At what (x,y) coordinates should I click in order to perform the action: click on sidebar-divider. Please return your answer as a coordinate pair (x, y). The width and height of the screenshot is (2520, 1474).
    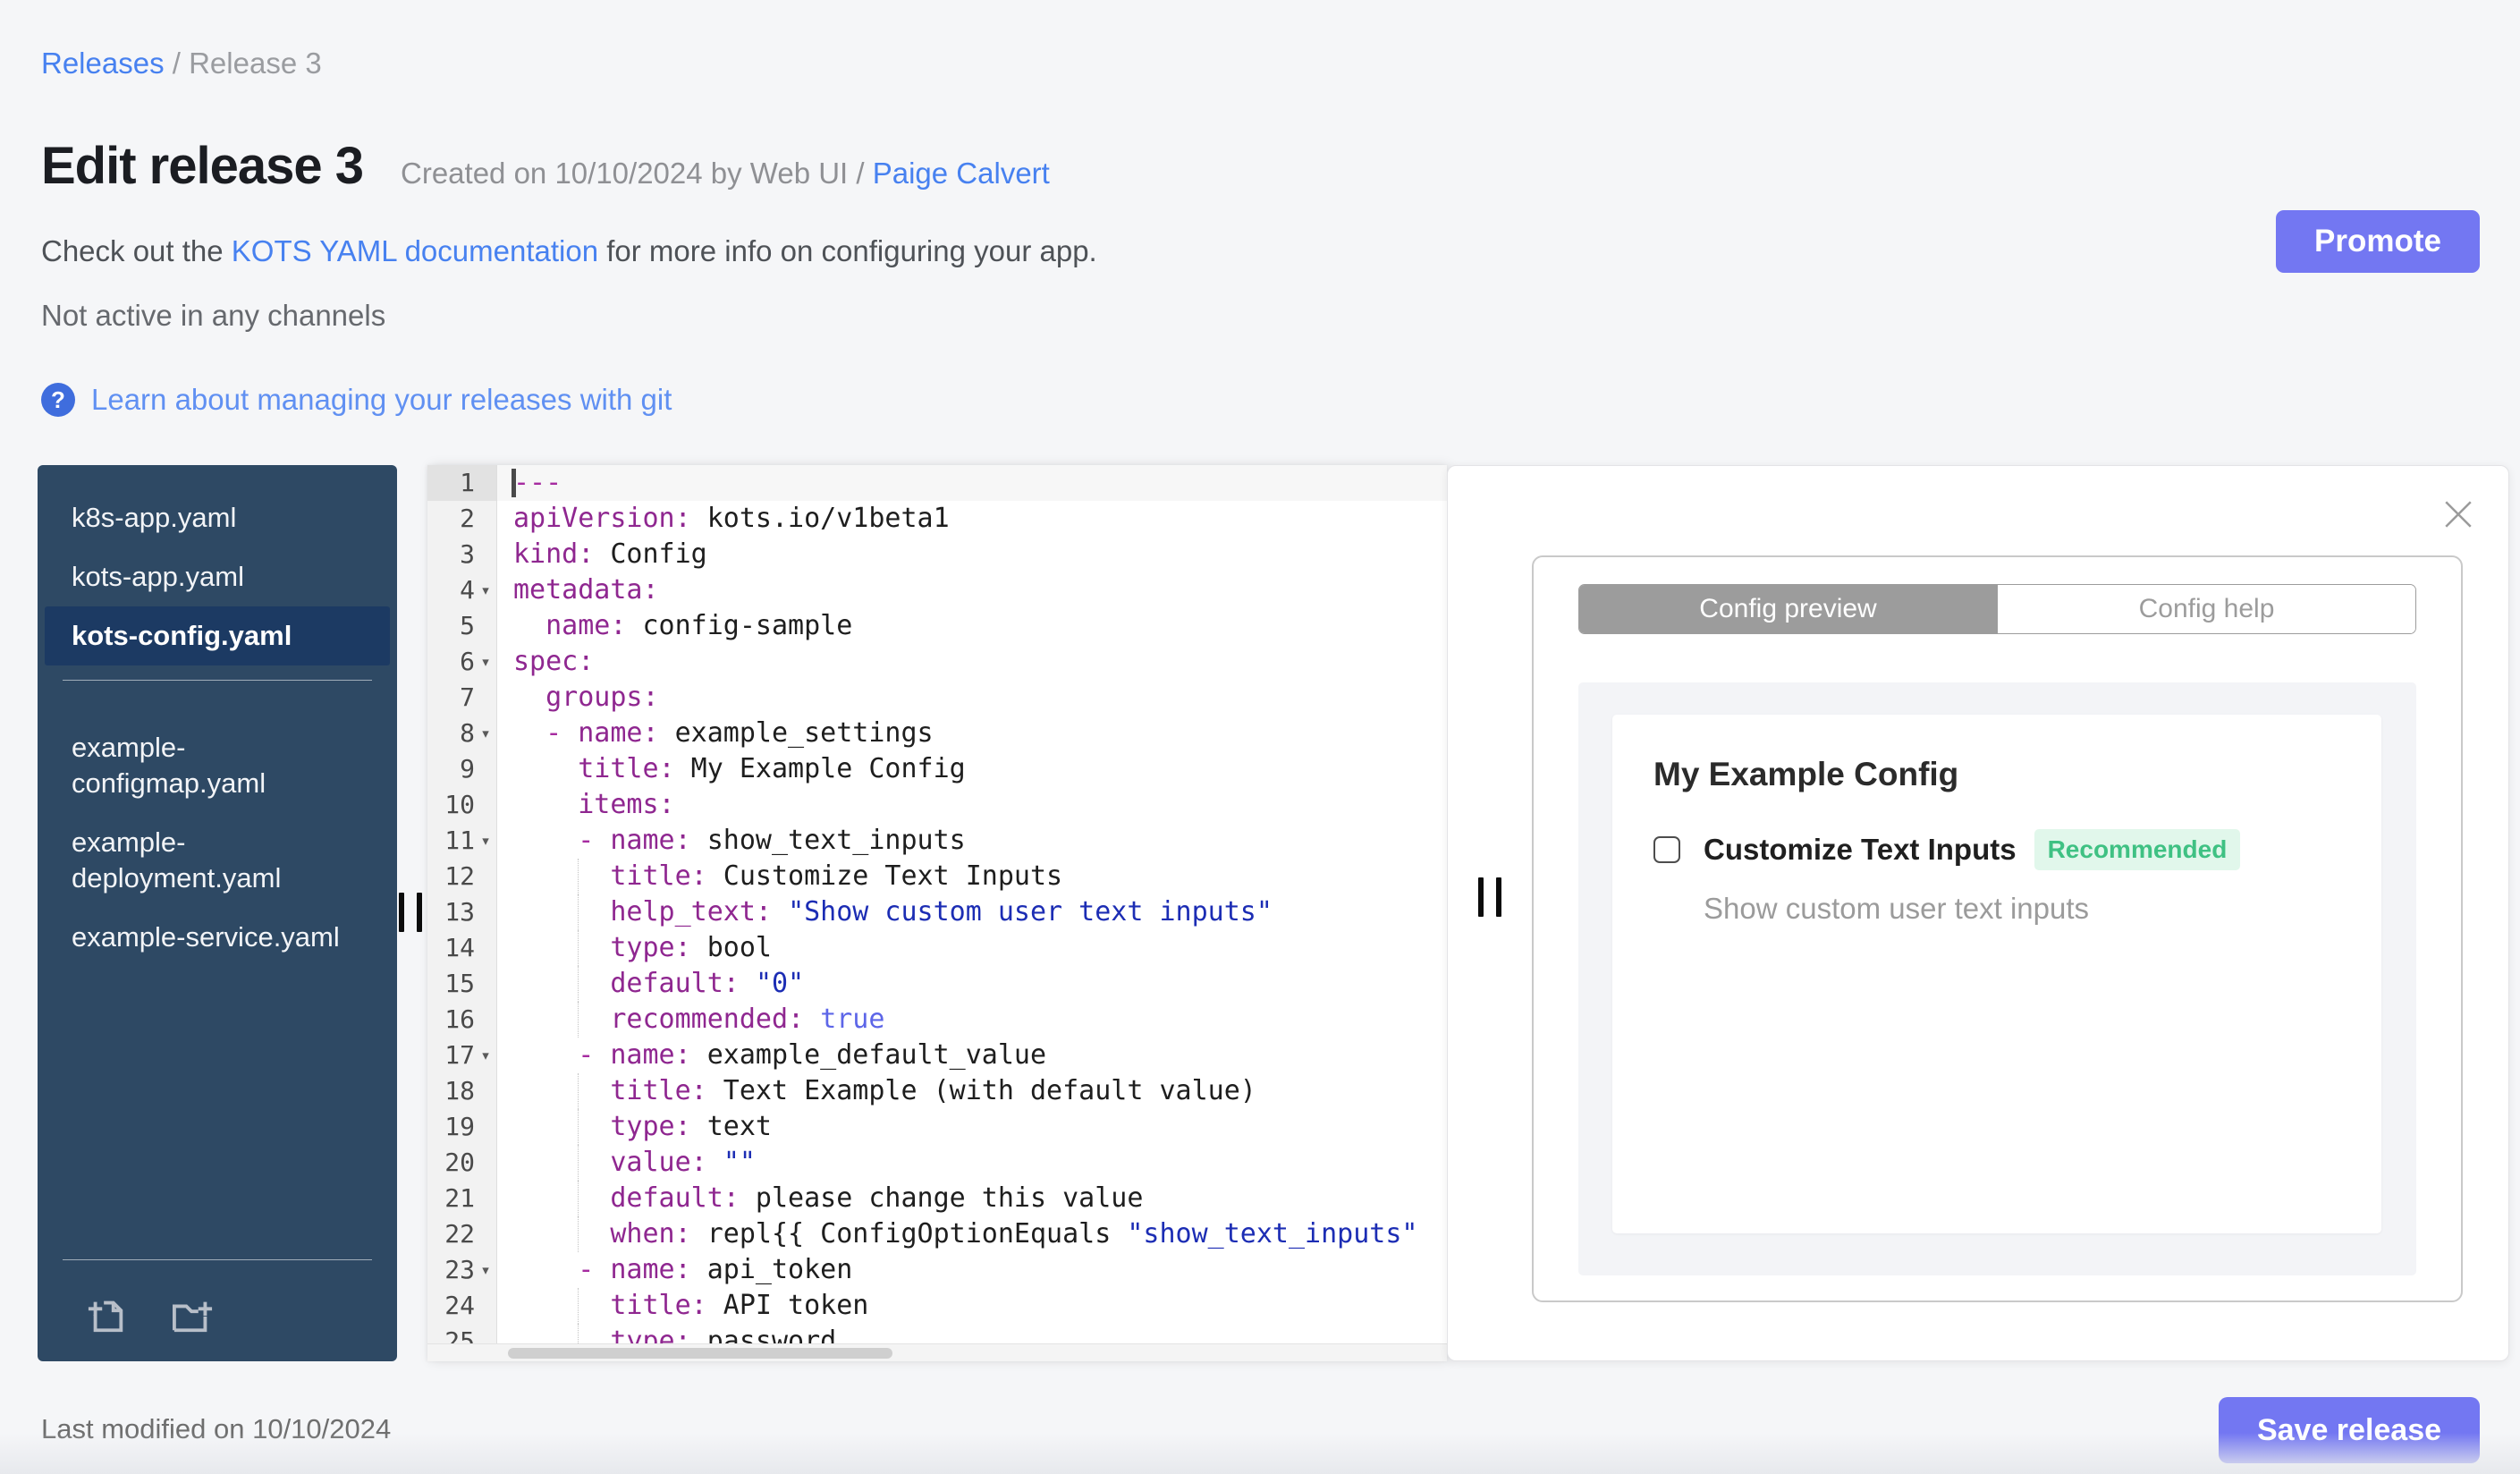
    Looking at the image, I should click on (217, 680).